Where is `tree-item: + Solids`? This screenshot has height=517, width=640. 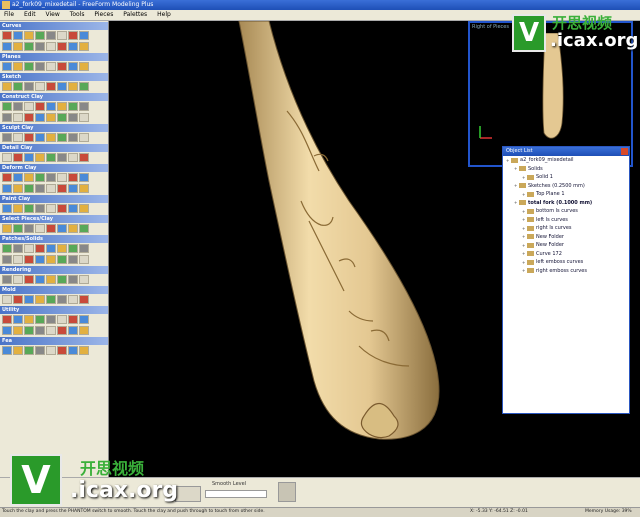
tree-item: + Solids is located at coordinates (566, 169).